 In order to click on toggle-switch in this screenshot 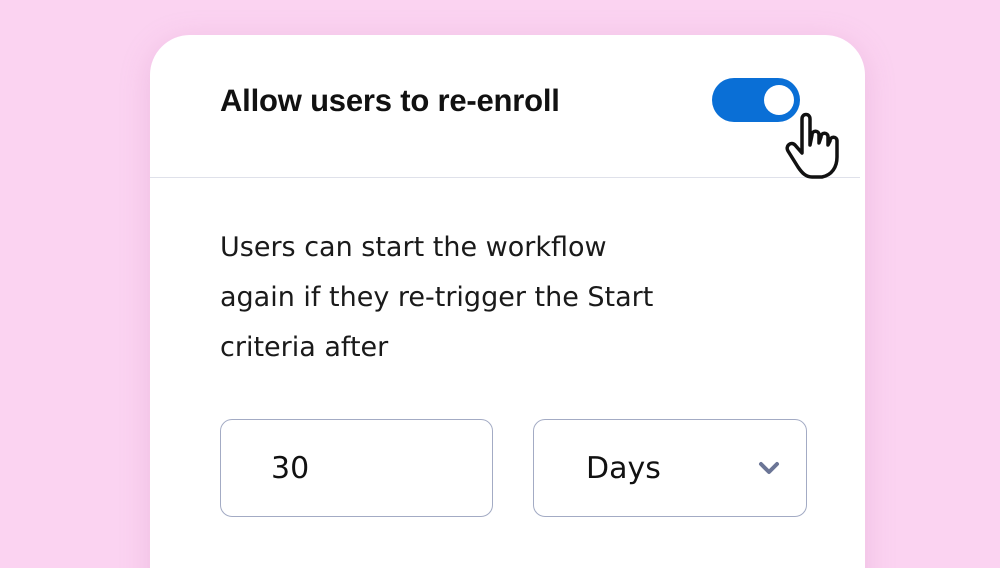, I will do `click(756, 100)`.